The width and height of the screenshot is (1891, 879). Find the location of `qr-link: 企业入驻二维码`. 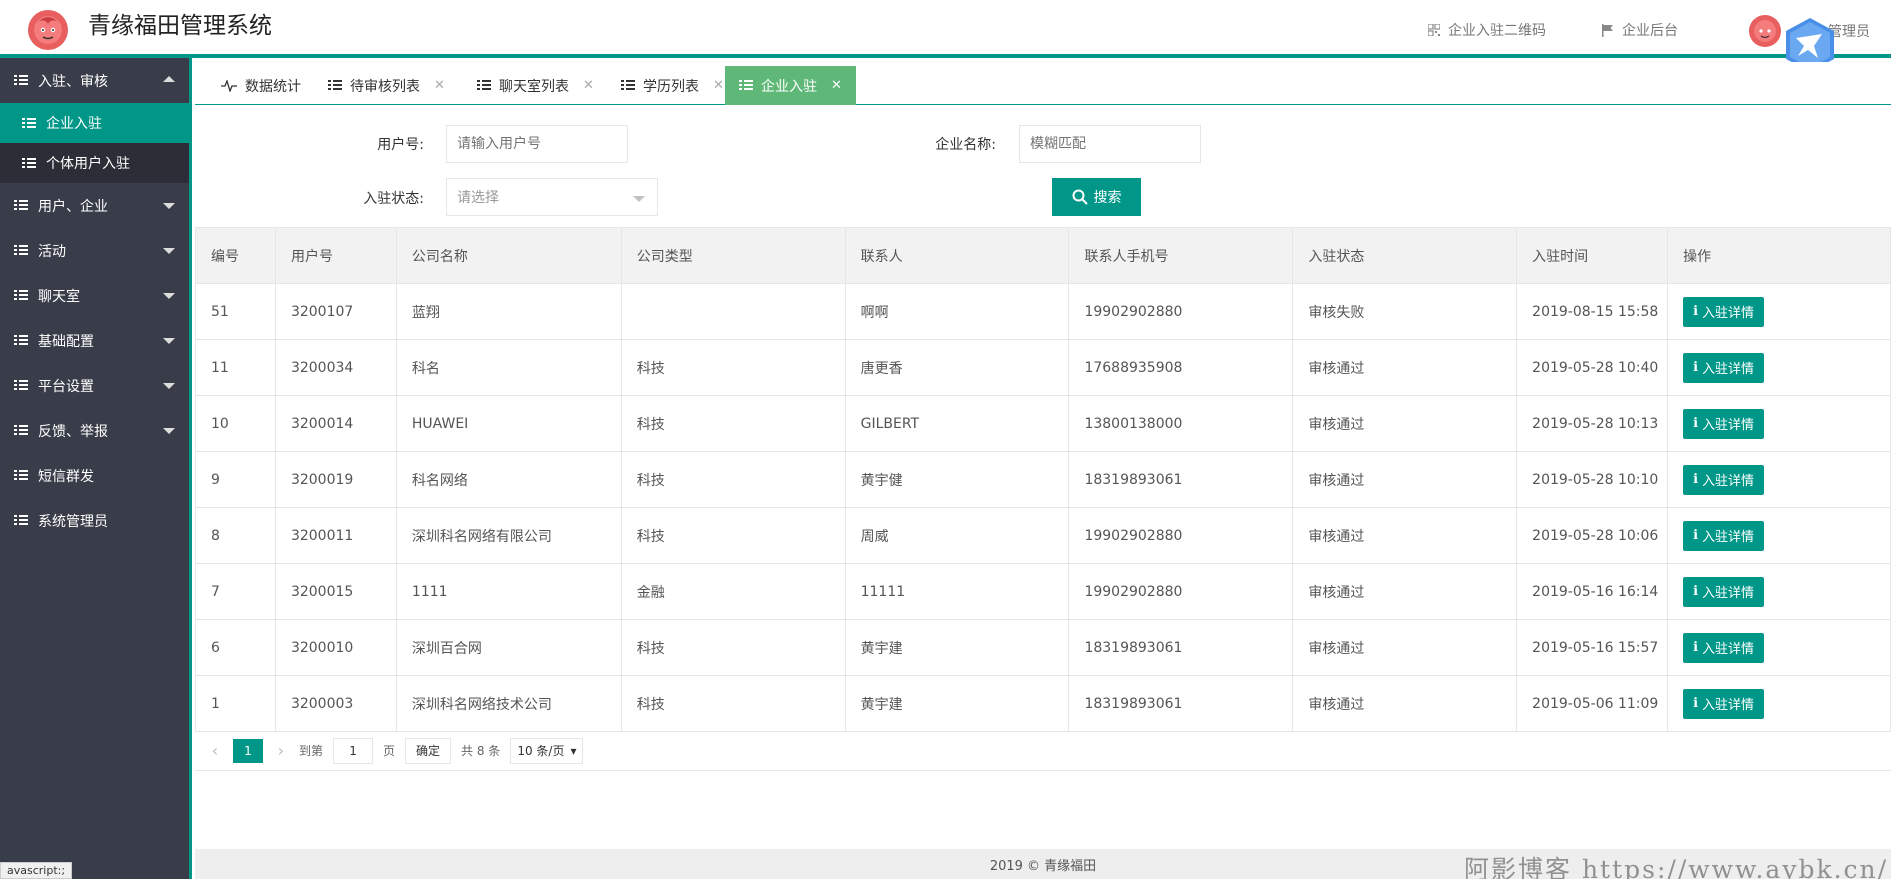

qr-link: 企业入驻二维码 is located at coordinates (1487, 30).